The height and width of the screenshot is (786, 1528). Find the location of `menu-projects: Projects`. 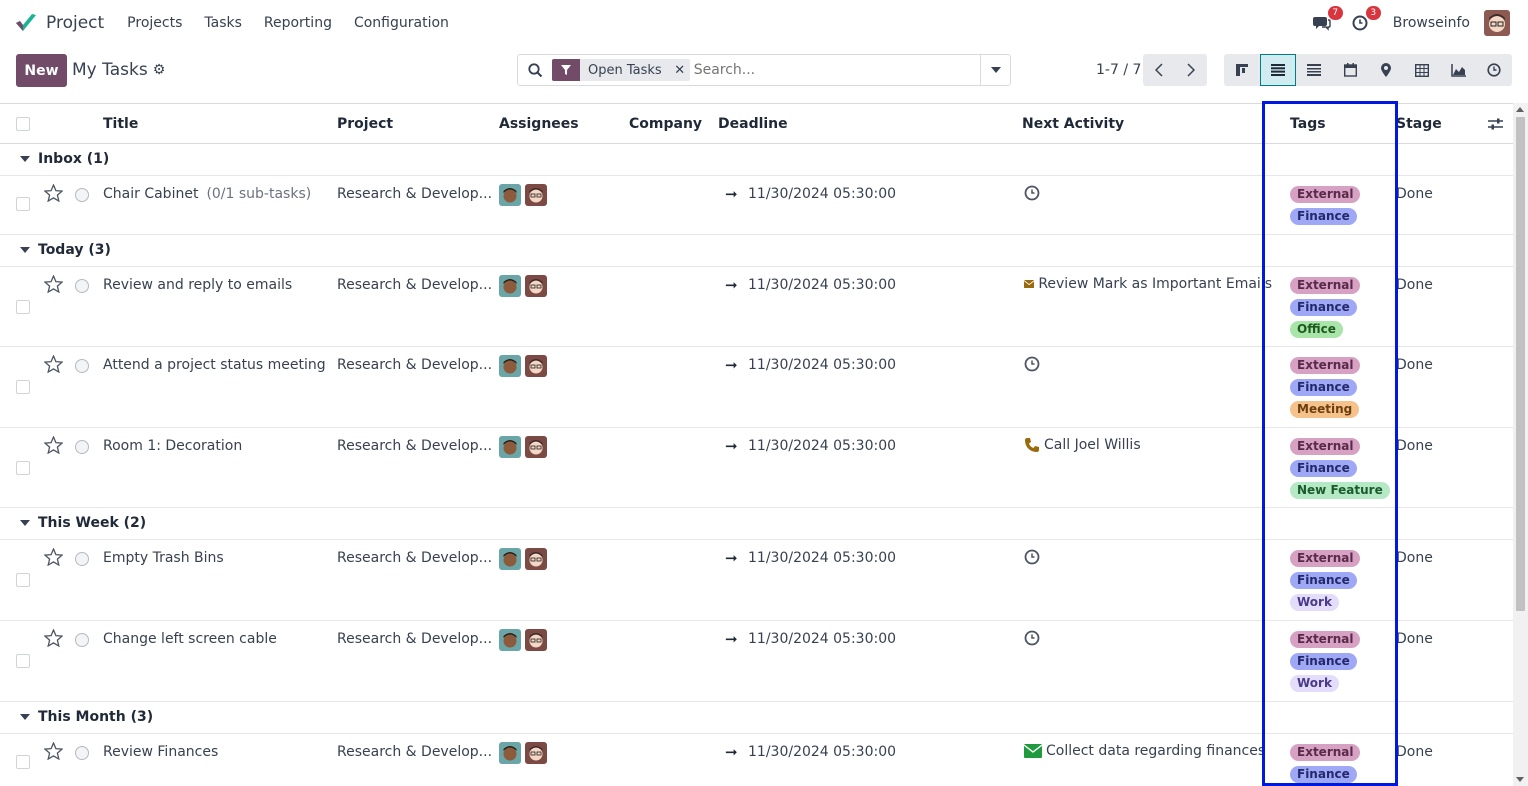

menu-projects: Projects is located at coordinates (154, 23).